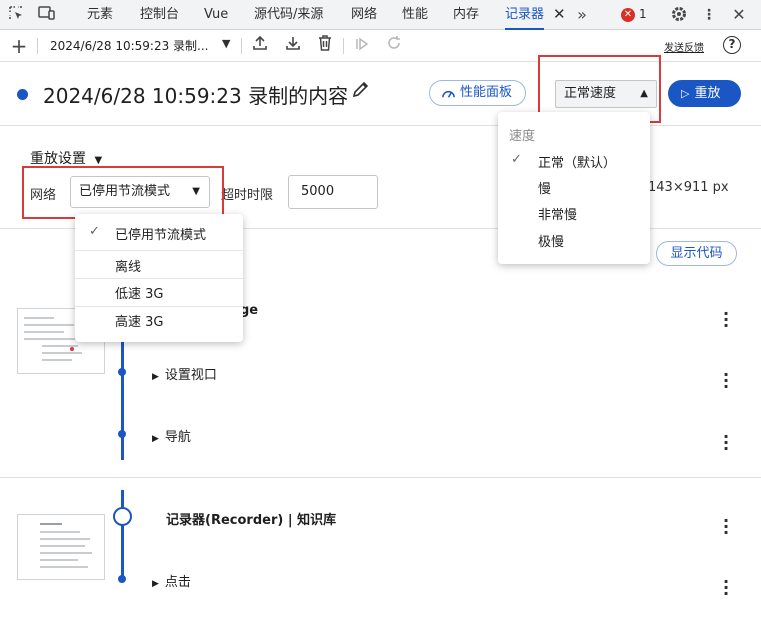  Describe the element at coordinates (226, 43) in the screenshot. I see `chevron-down-icon: ▼` at that location.